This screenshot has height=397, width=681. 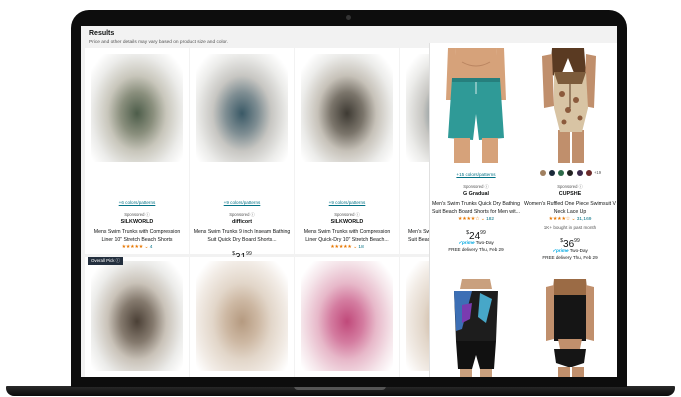 What do you see at coordinates (348, 17) in the screenshot?
I see `camera-icon` at bounding box center [348, 17].